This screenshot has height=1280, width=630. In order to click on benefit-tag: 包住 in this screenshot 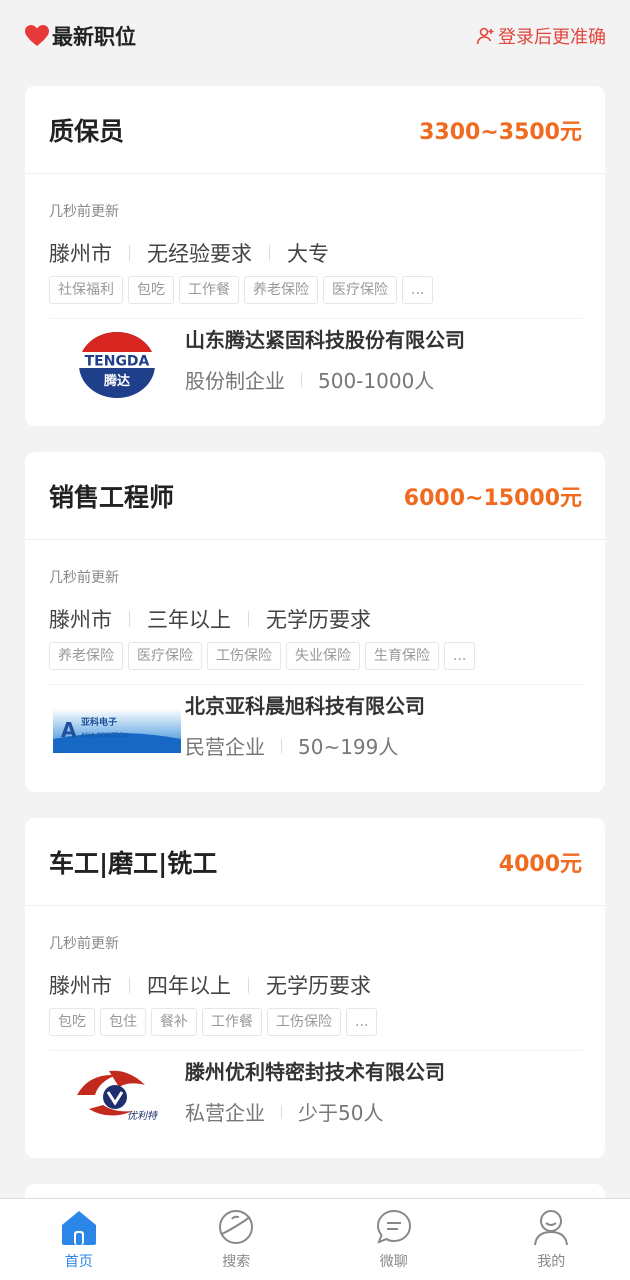, I will do `click(123, 1022)`.